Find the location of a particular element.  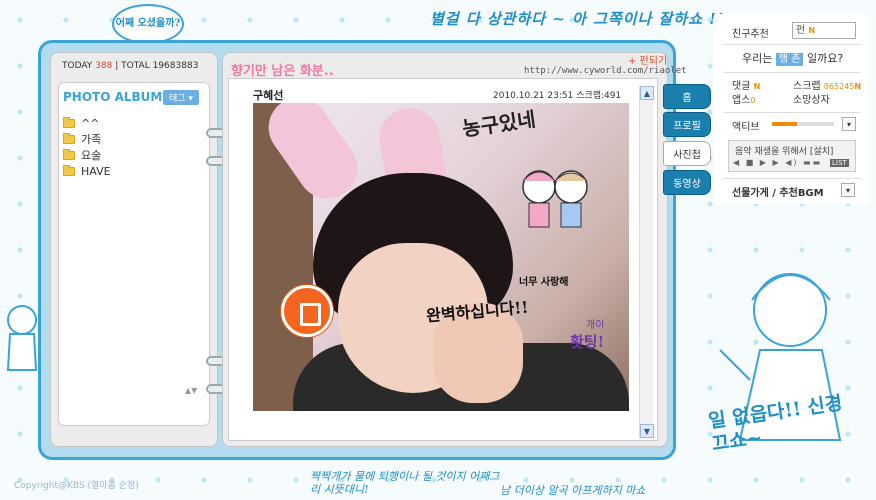

stat-apps-label: 앱스 is located at coordinates (741, 100).